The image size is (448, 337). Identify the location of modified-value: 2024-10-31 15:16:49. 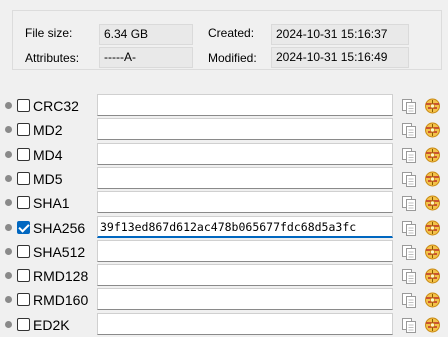
(340, 57).